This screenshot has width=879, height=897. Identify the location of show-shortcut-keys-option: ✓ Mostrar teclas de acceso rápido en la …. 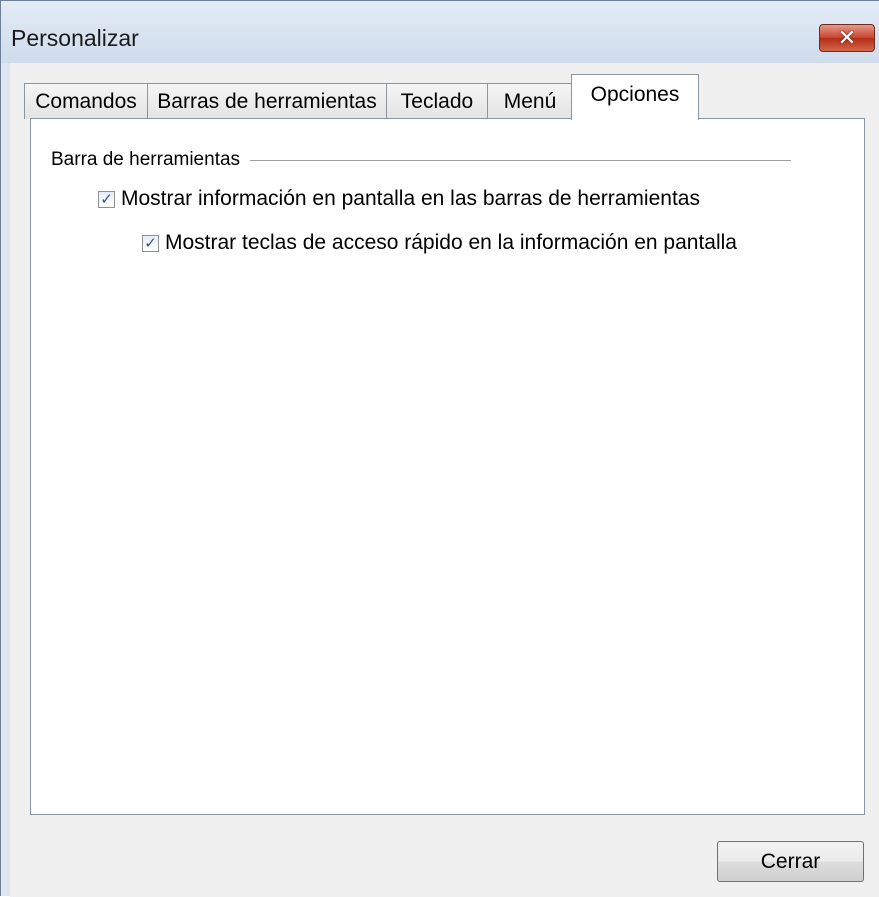
(439, 243).